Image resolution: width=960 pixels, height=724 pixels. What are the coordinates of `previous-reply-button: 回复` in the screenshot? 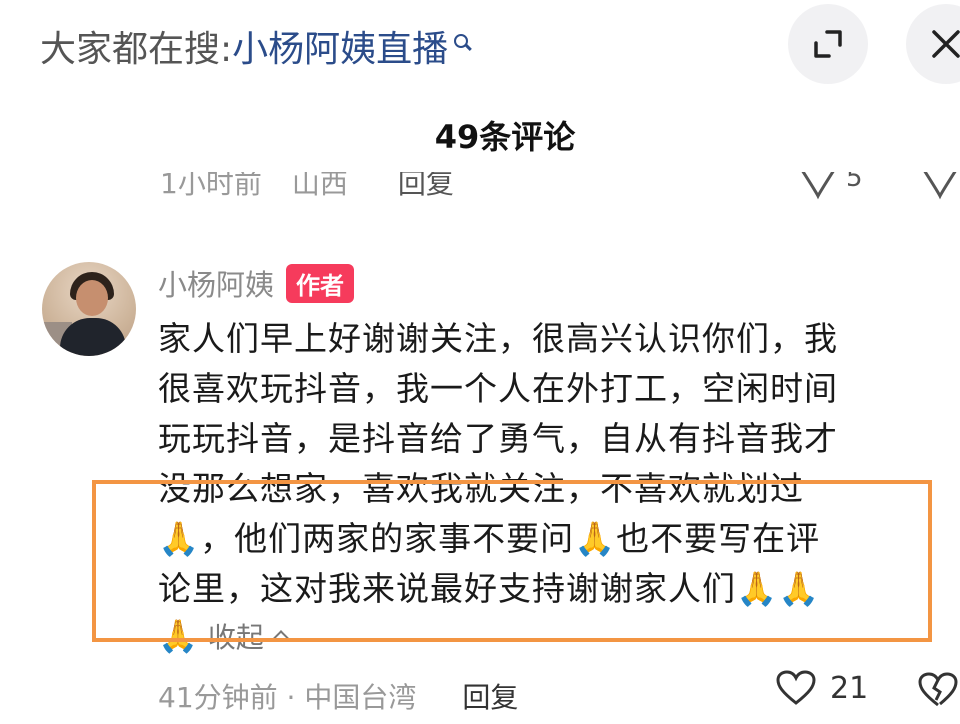 It's located at (426, 187).